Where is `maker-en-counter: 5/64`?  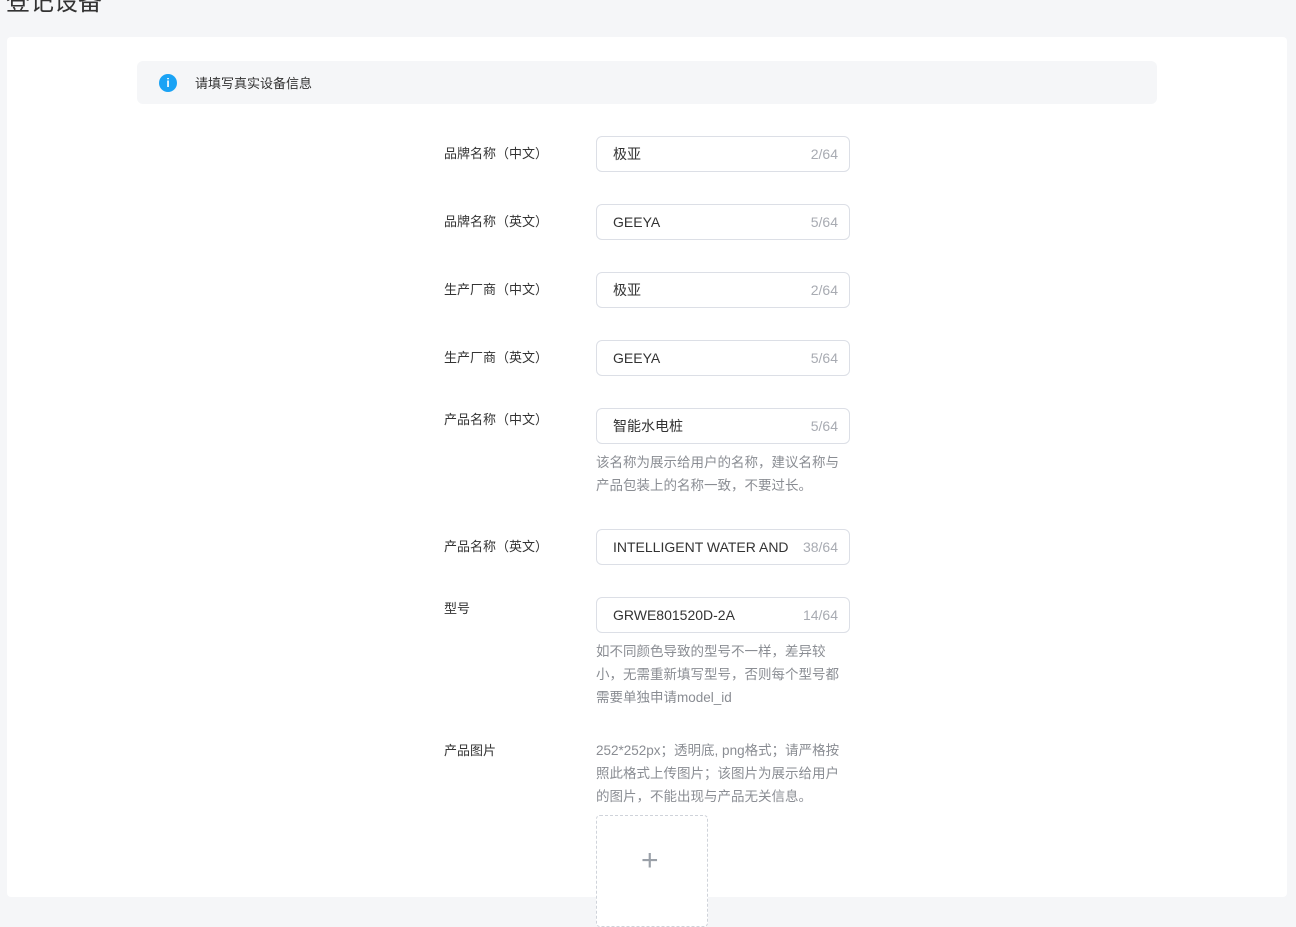
maker-en-counter: 5/64 is located at coordinates (824, 358).